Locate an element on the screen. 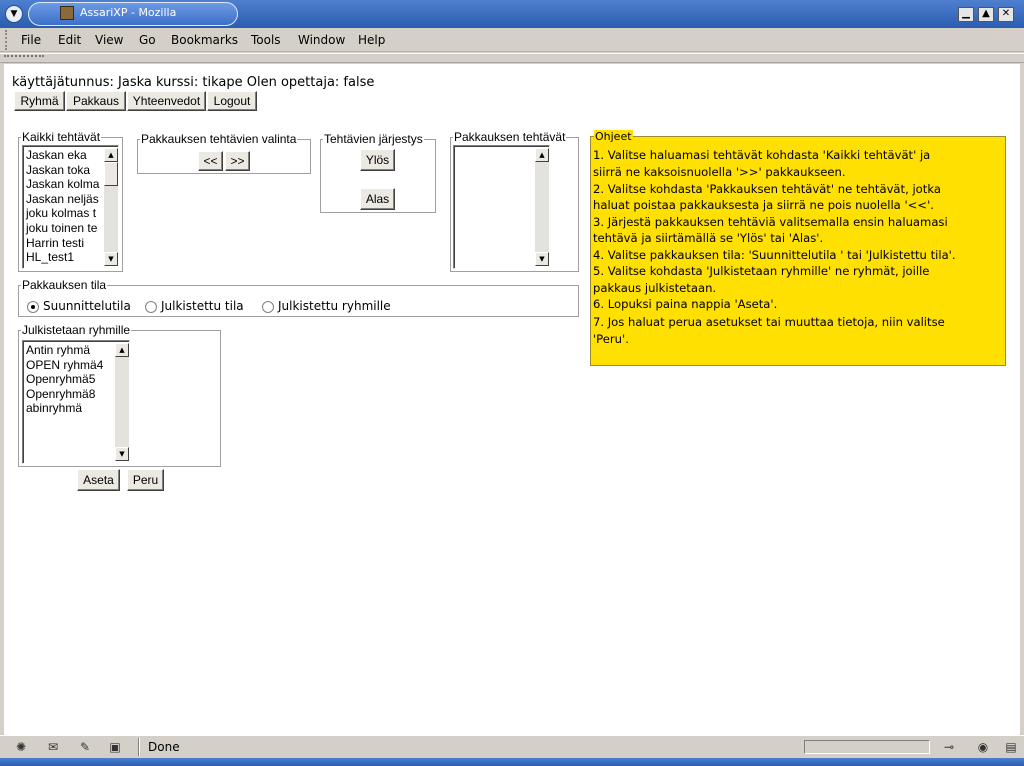 The height and width of the screenshot is (766, 1024). task-list-item: Jaskan kolma is located at coordinates (62, 184).